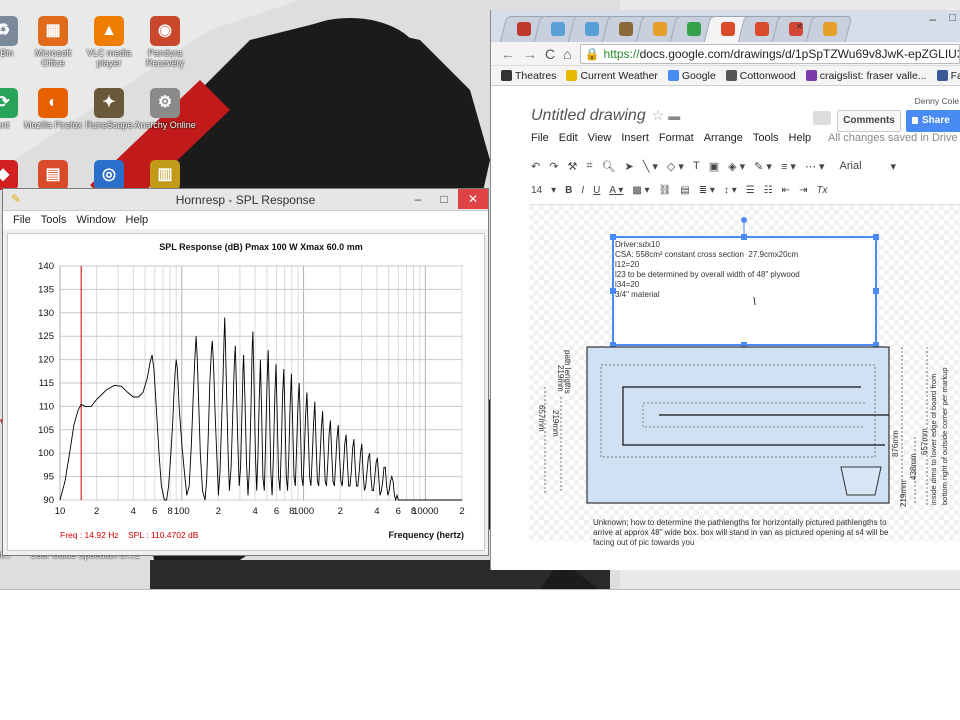 This screenshot has width=960, height=720. What do you see at coordinates (829, 29) in the screenshot?
I see `browser-tab` at bounding box center [829, 29].